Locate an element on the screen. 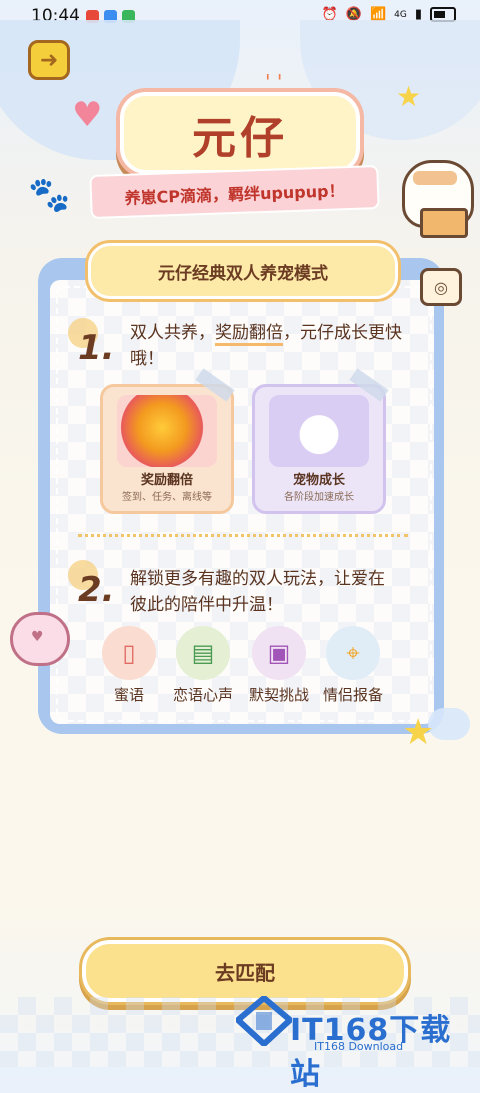 The height and width of the screenshot is (1093, 480). dotted-divider is located at coordinates (243, 535).